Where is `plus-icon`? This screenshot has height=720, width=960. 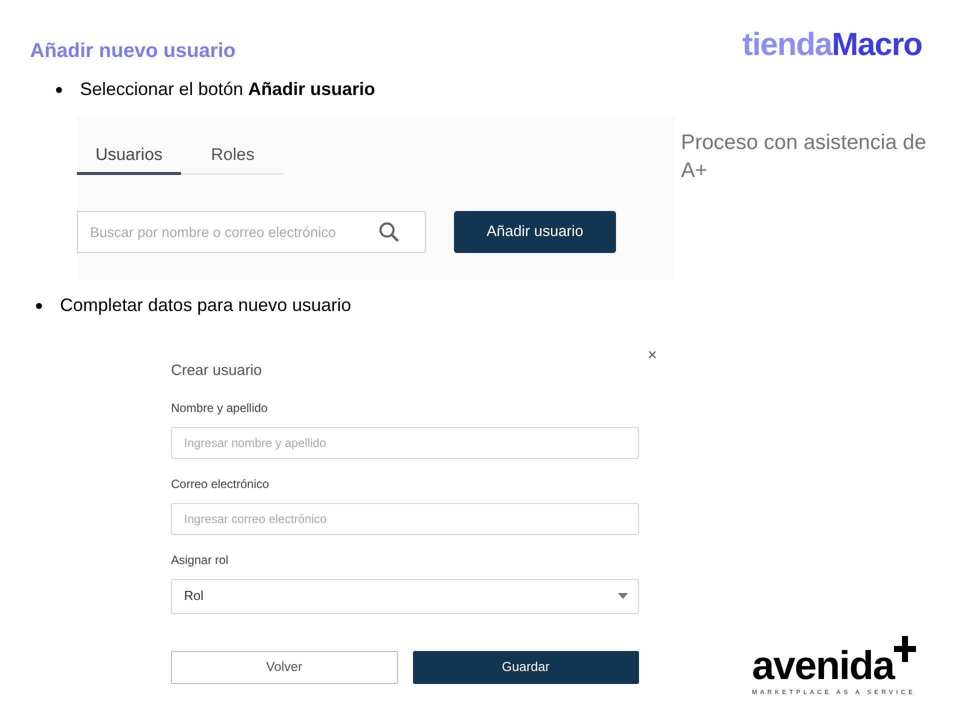 plus-icon is located at coordinates (905, 649).